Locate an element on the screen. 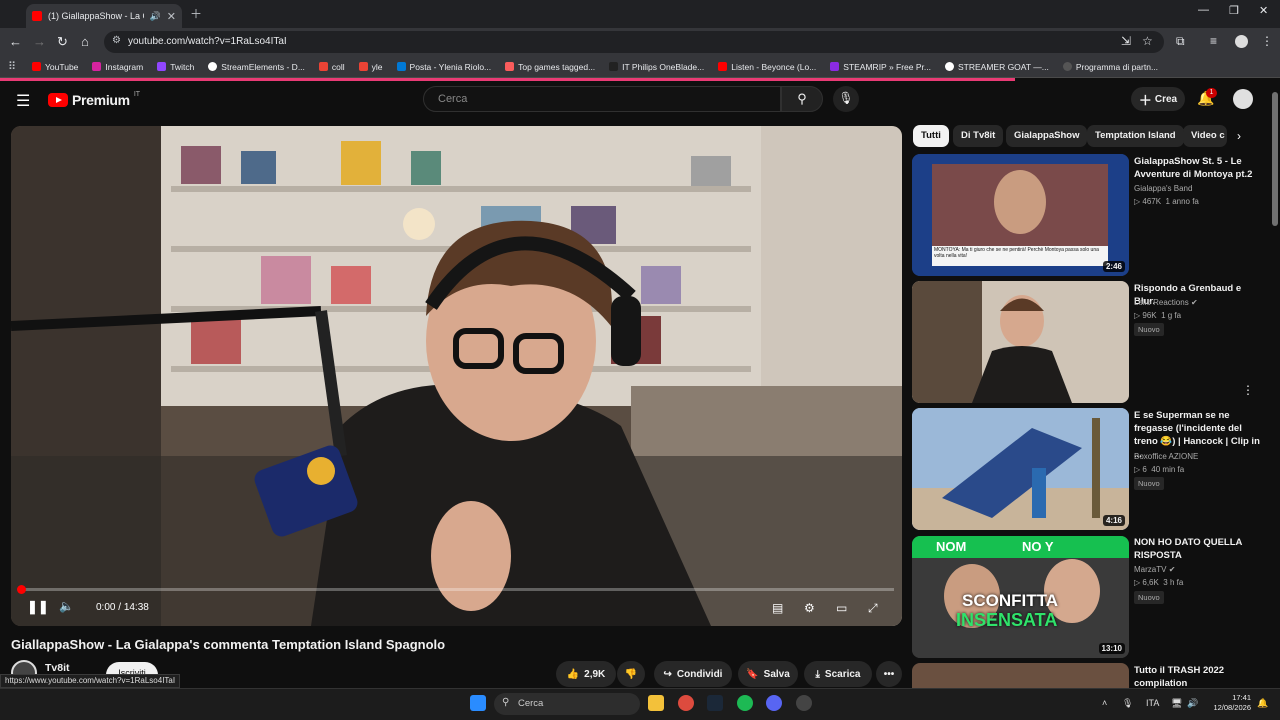 Image resolution: width=1280 pixels, height=720 pixels. taskbar-clock: 17:41 12/08/2026 is located at coordinates (1229, 703).